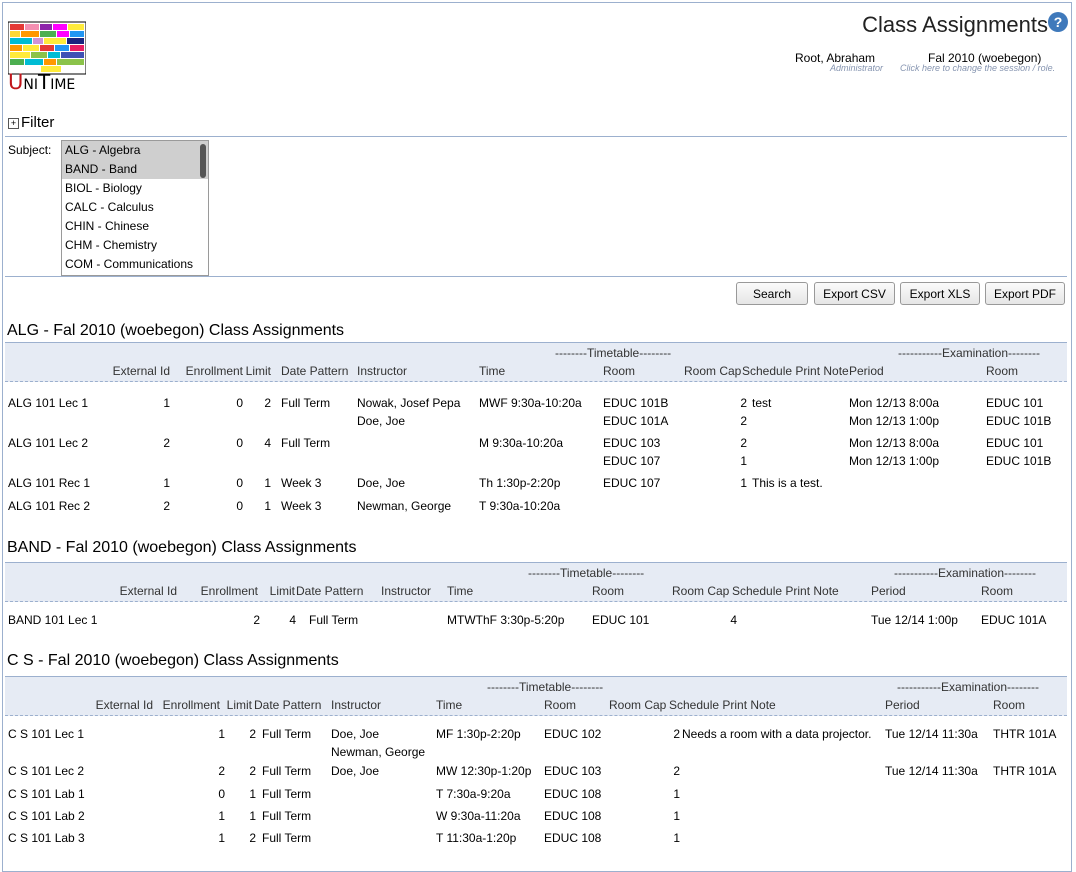 This screenshot has height=872, width=1076. What do you see at coordinates (135, 264) in the screenshot?
I see `subject-option: COM - Communications` at bounding box center [135, 264].